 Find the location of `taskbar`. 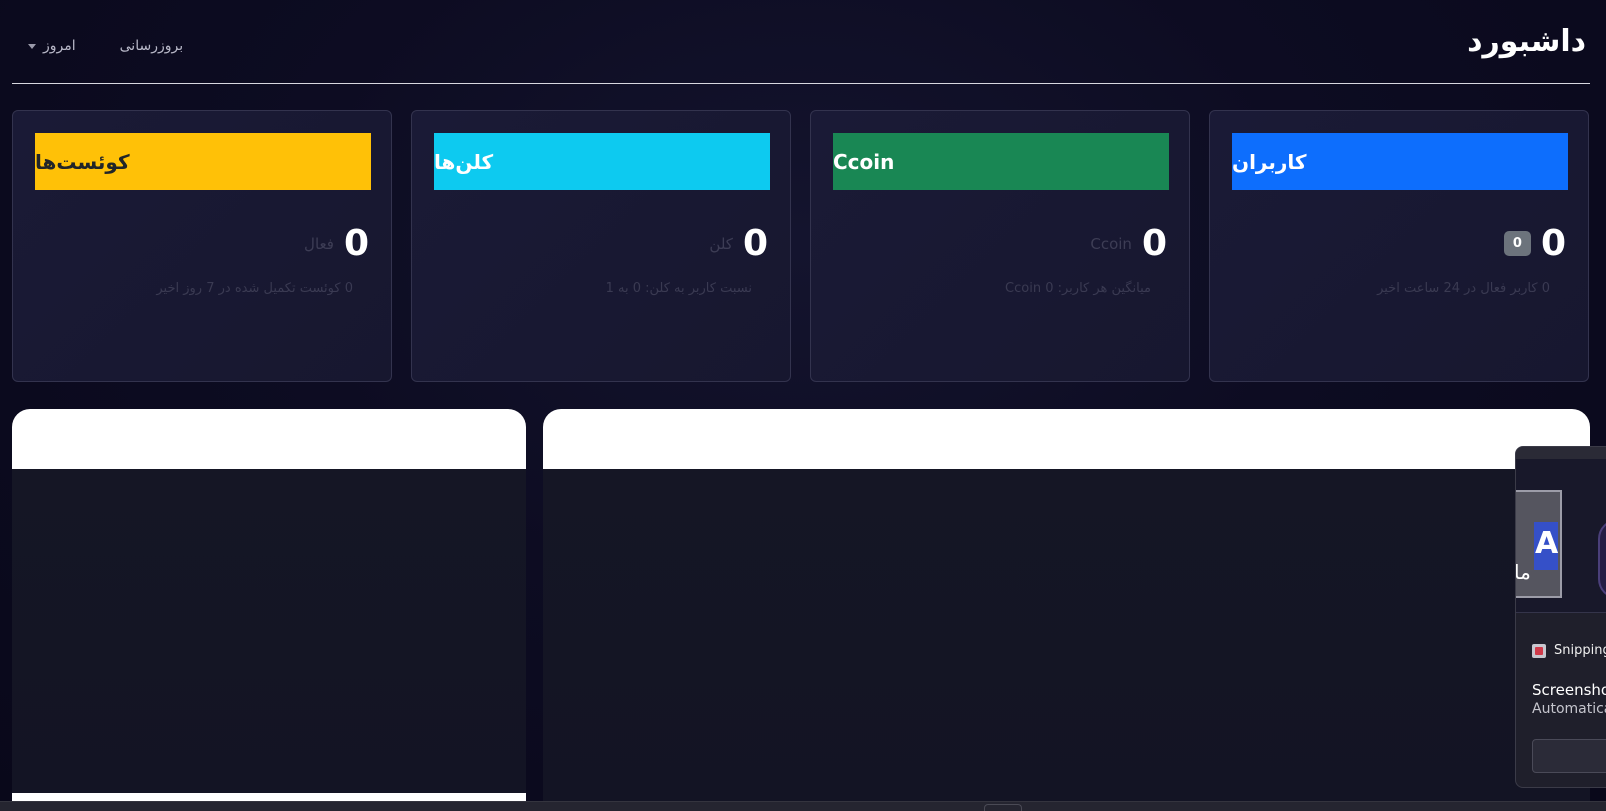

taskbar is located at coordinates (803, 806).